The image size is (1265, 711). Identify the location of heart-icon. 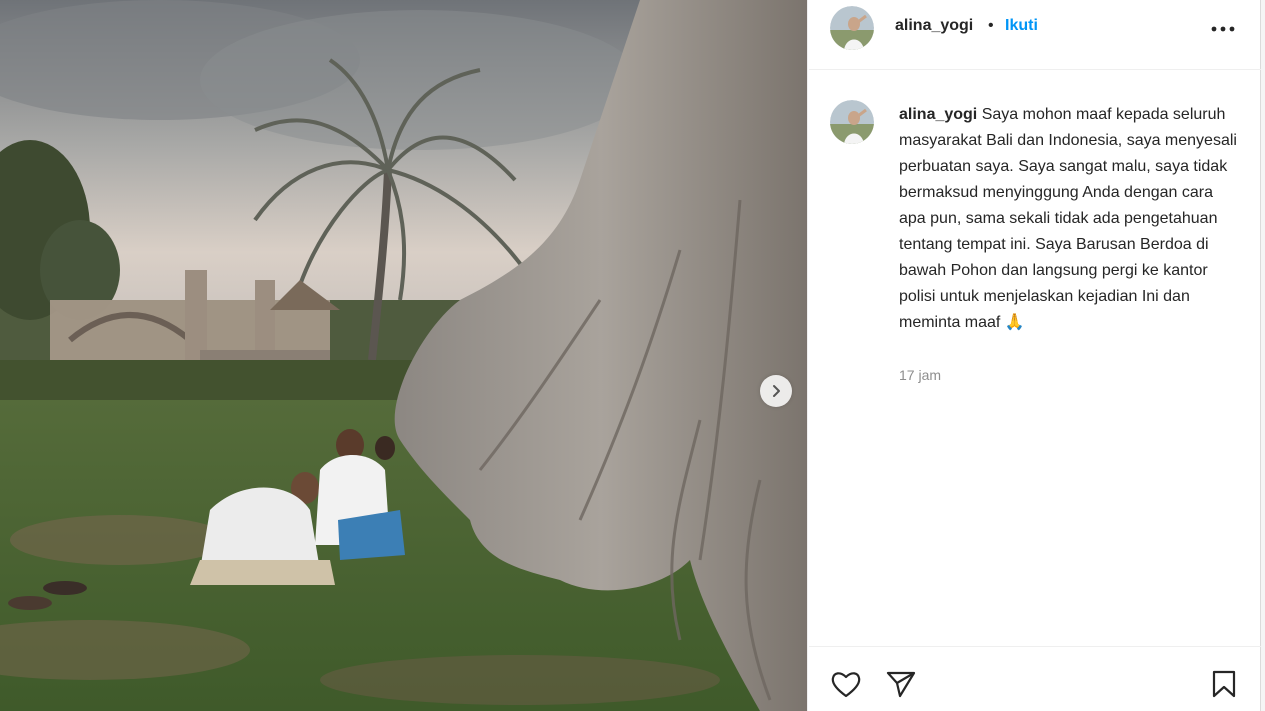
(846, 685).